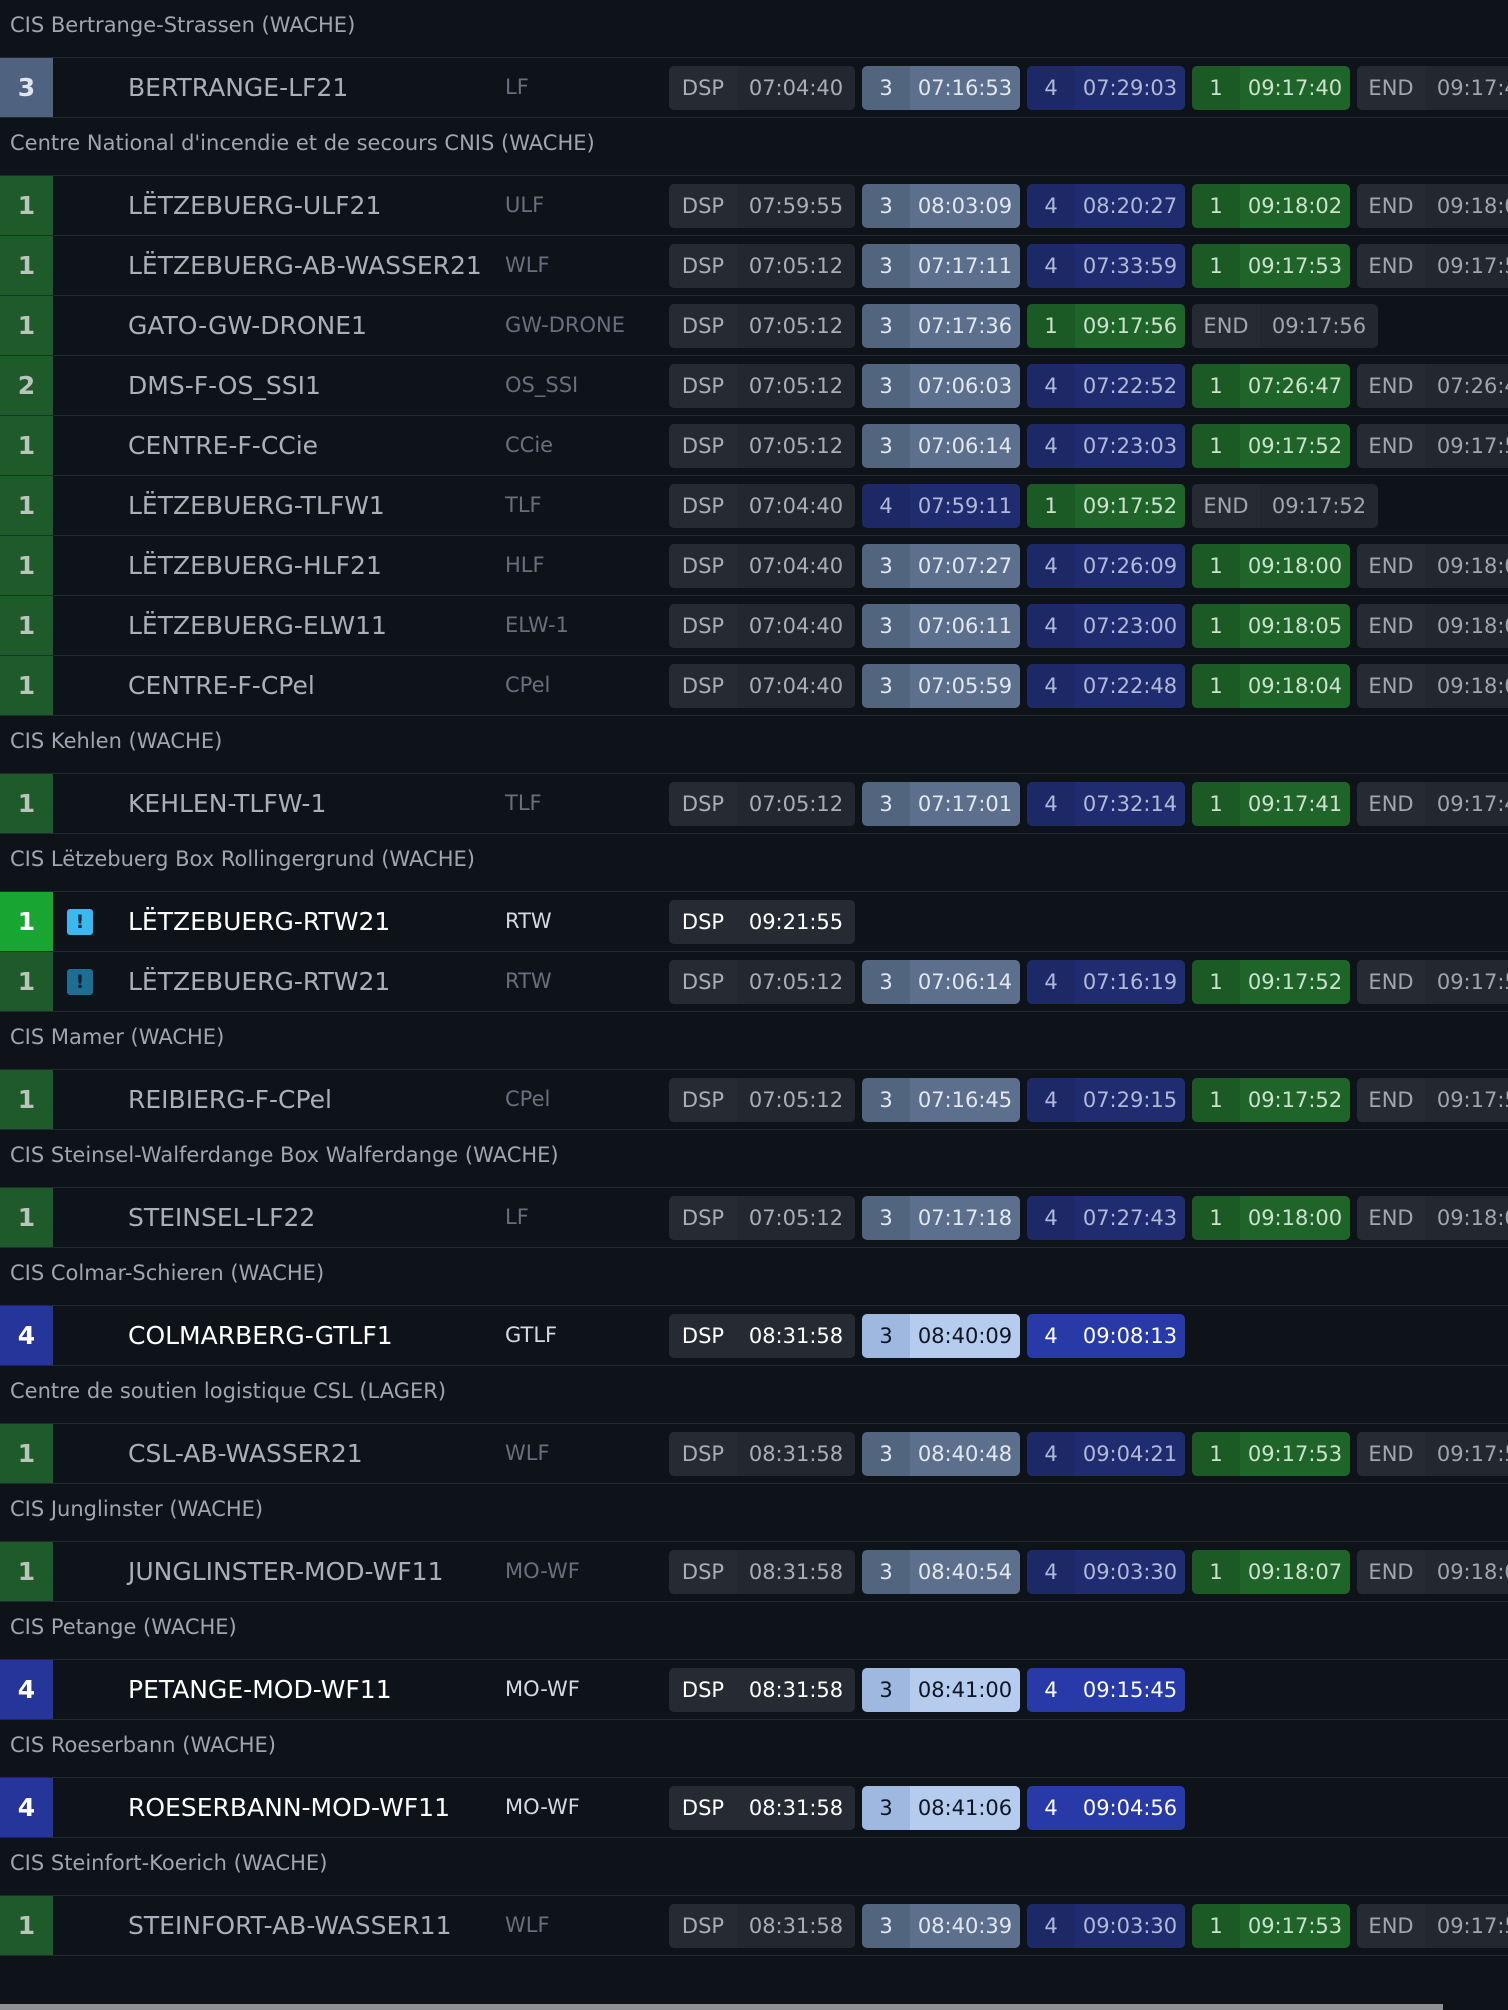 Image resolution: width=1508 pixels, height=2010 pixels. Describe the element at coordinates (762, 922) in the screenshot. I see `status-chip-dsp: DSP 09:21:55` at that location.